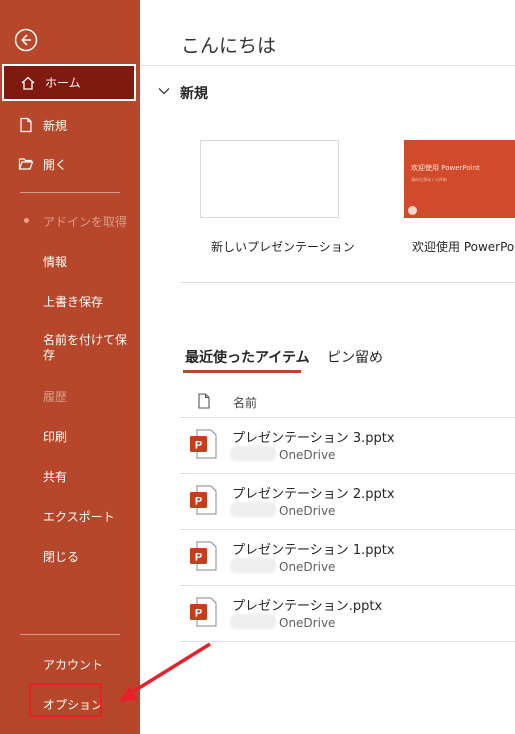 This screenshot has width=515, height=734. What do you see at coordinates (85, 348) in the screenshot?
I see `nav-save-as: 名前を付けて保存` at bounding box center [85, 348].